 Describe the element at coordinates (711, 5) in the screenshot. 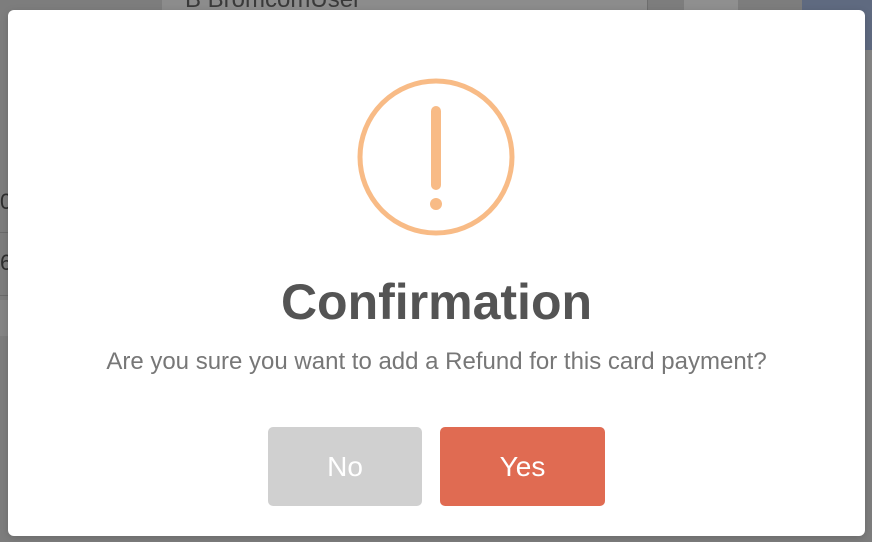

I see `background-top-block` at that location.